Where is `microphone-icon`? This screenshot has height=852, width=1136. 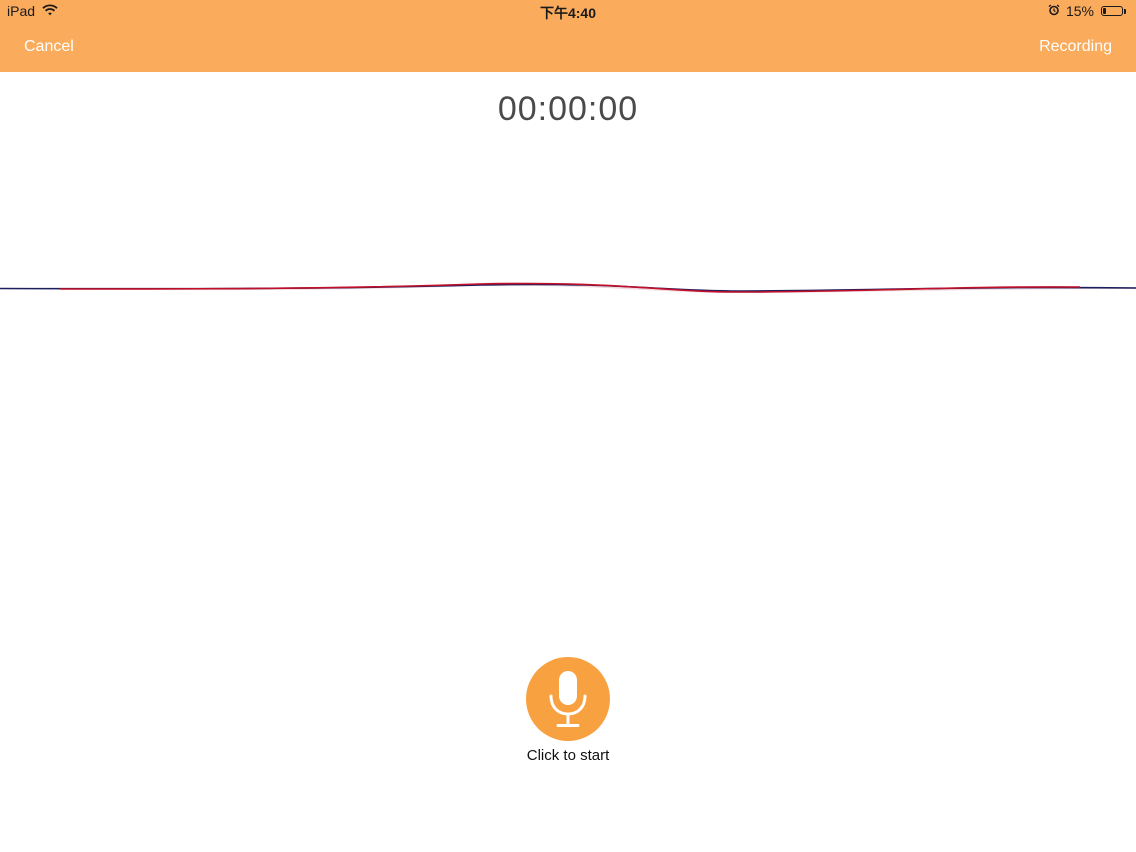
microphone-icon is located at coordinates (568, 699).